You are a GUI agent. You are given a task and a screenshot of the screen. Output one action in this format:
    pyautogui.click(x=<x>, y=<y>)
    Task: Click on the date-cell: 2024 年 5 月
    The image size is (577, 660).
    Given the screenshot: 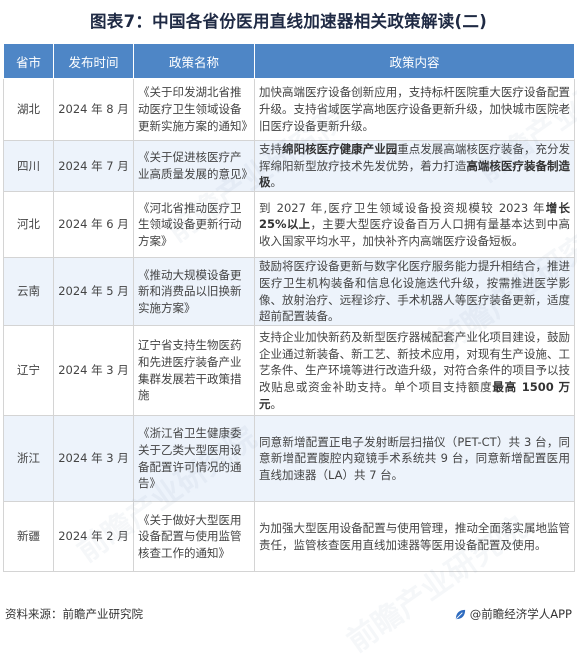 What is the action you would take?
    pyautogui.click(x=93, y=292)
    